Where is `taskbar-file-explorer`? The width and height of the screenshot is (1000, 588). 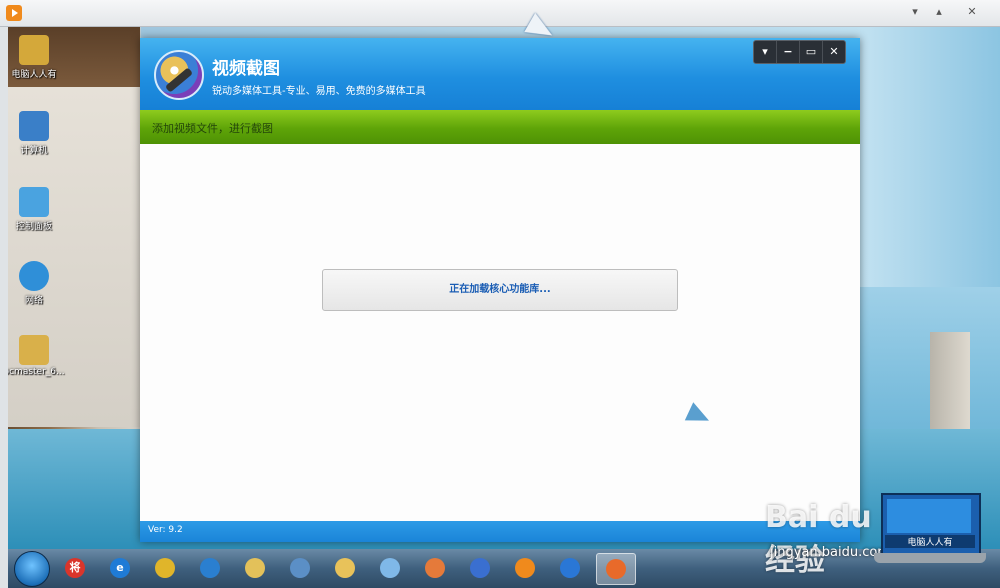
taskbar-file-explorer is located at coordinates (345, 568).